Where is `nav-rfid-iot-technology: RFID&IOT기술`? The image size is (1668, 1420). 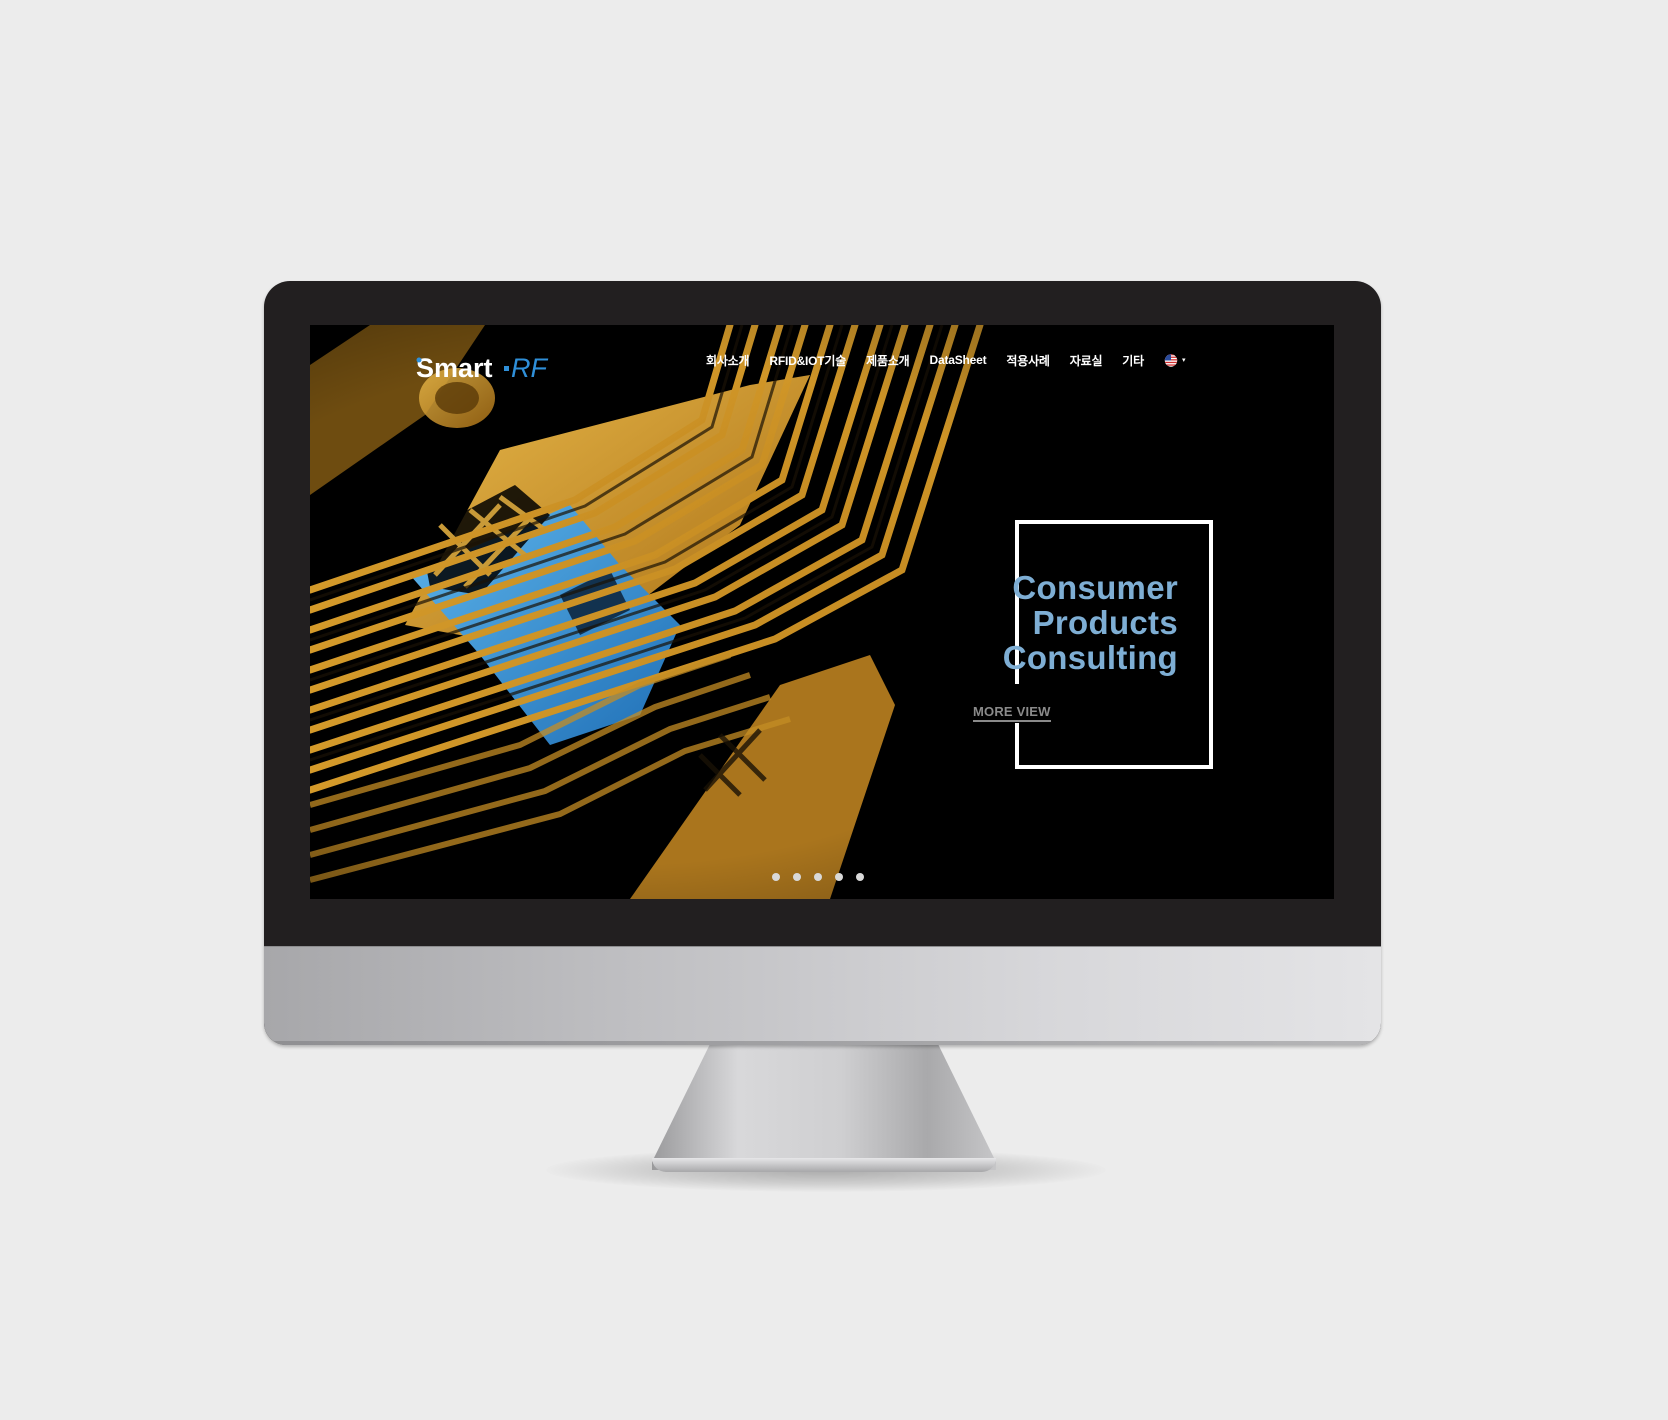
nav-rfid-iot-technology: RFID&IOT기술 is located at coordinates (807, 360).